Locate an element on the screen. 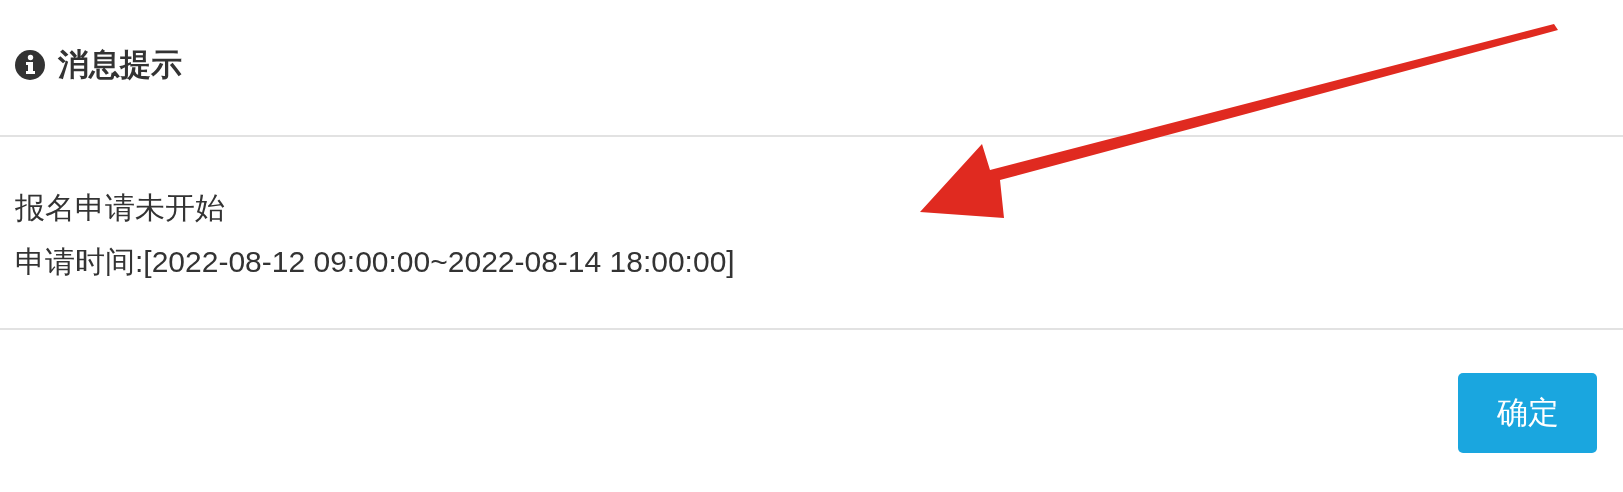  dialog-title: 消息提示 is located at coordinates (120, 64).